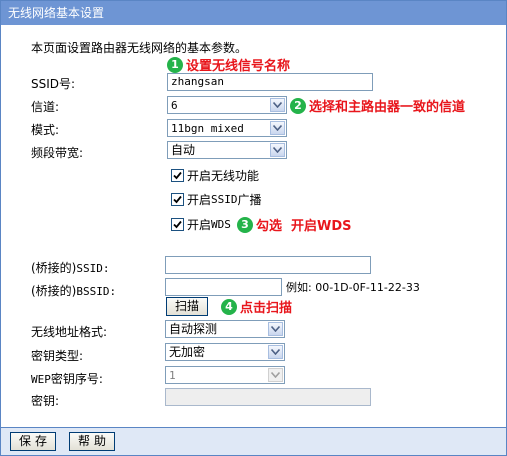 The width and height of the screenshot is (507, 456). Describe the element at coordinates (238, 66) in the screenshot. I see `annotation-text-1: 设置无线信号名称` at that location.